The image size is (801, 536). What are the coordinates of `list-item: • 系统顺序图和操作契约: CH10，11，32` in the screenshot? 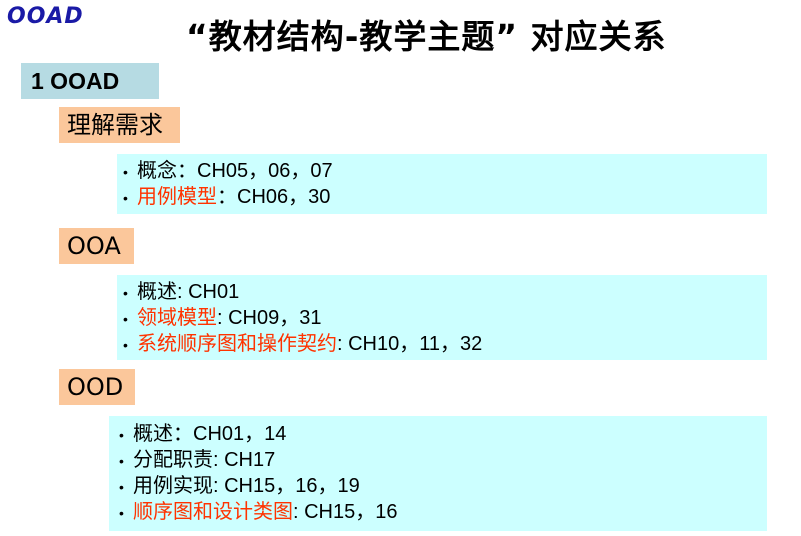 It's located at (445, 344).